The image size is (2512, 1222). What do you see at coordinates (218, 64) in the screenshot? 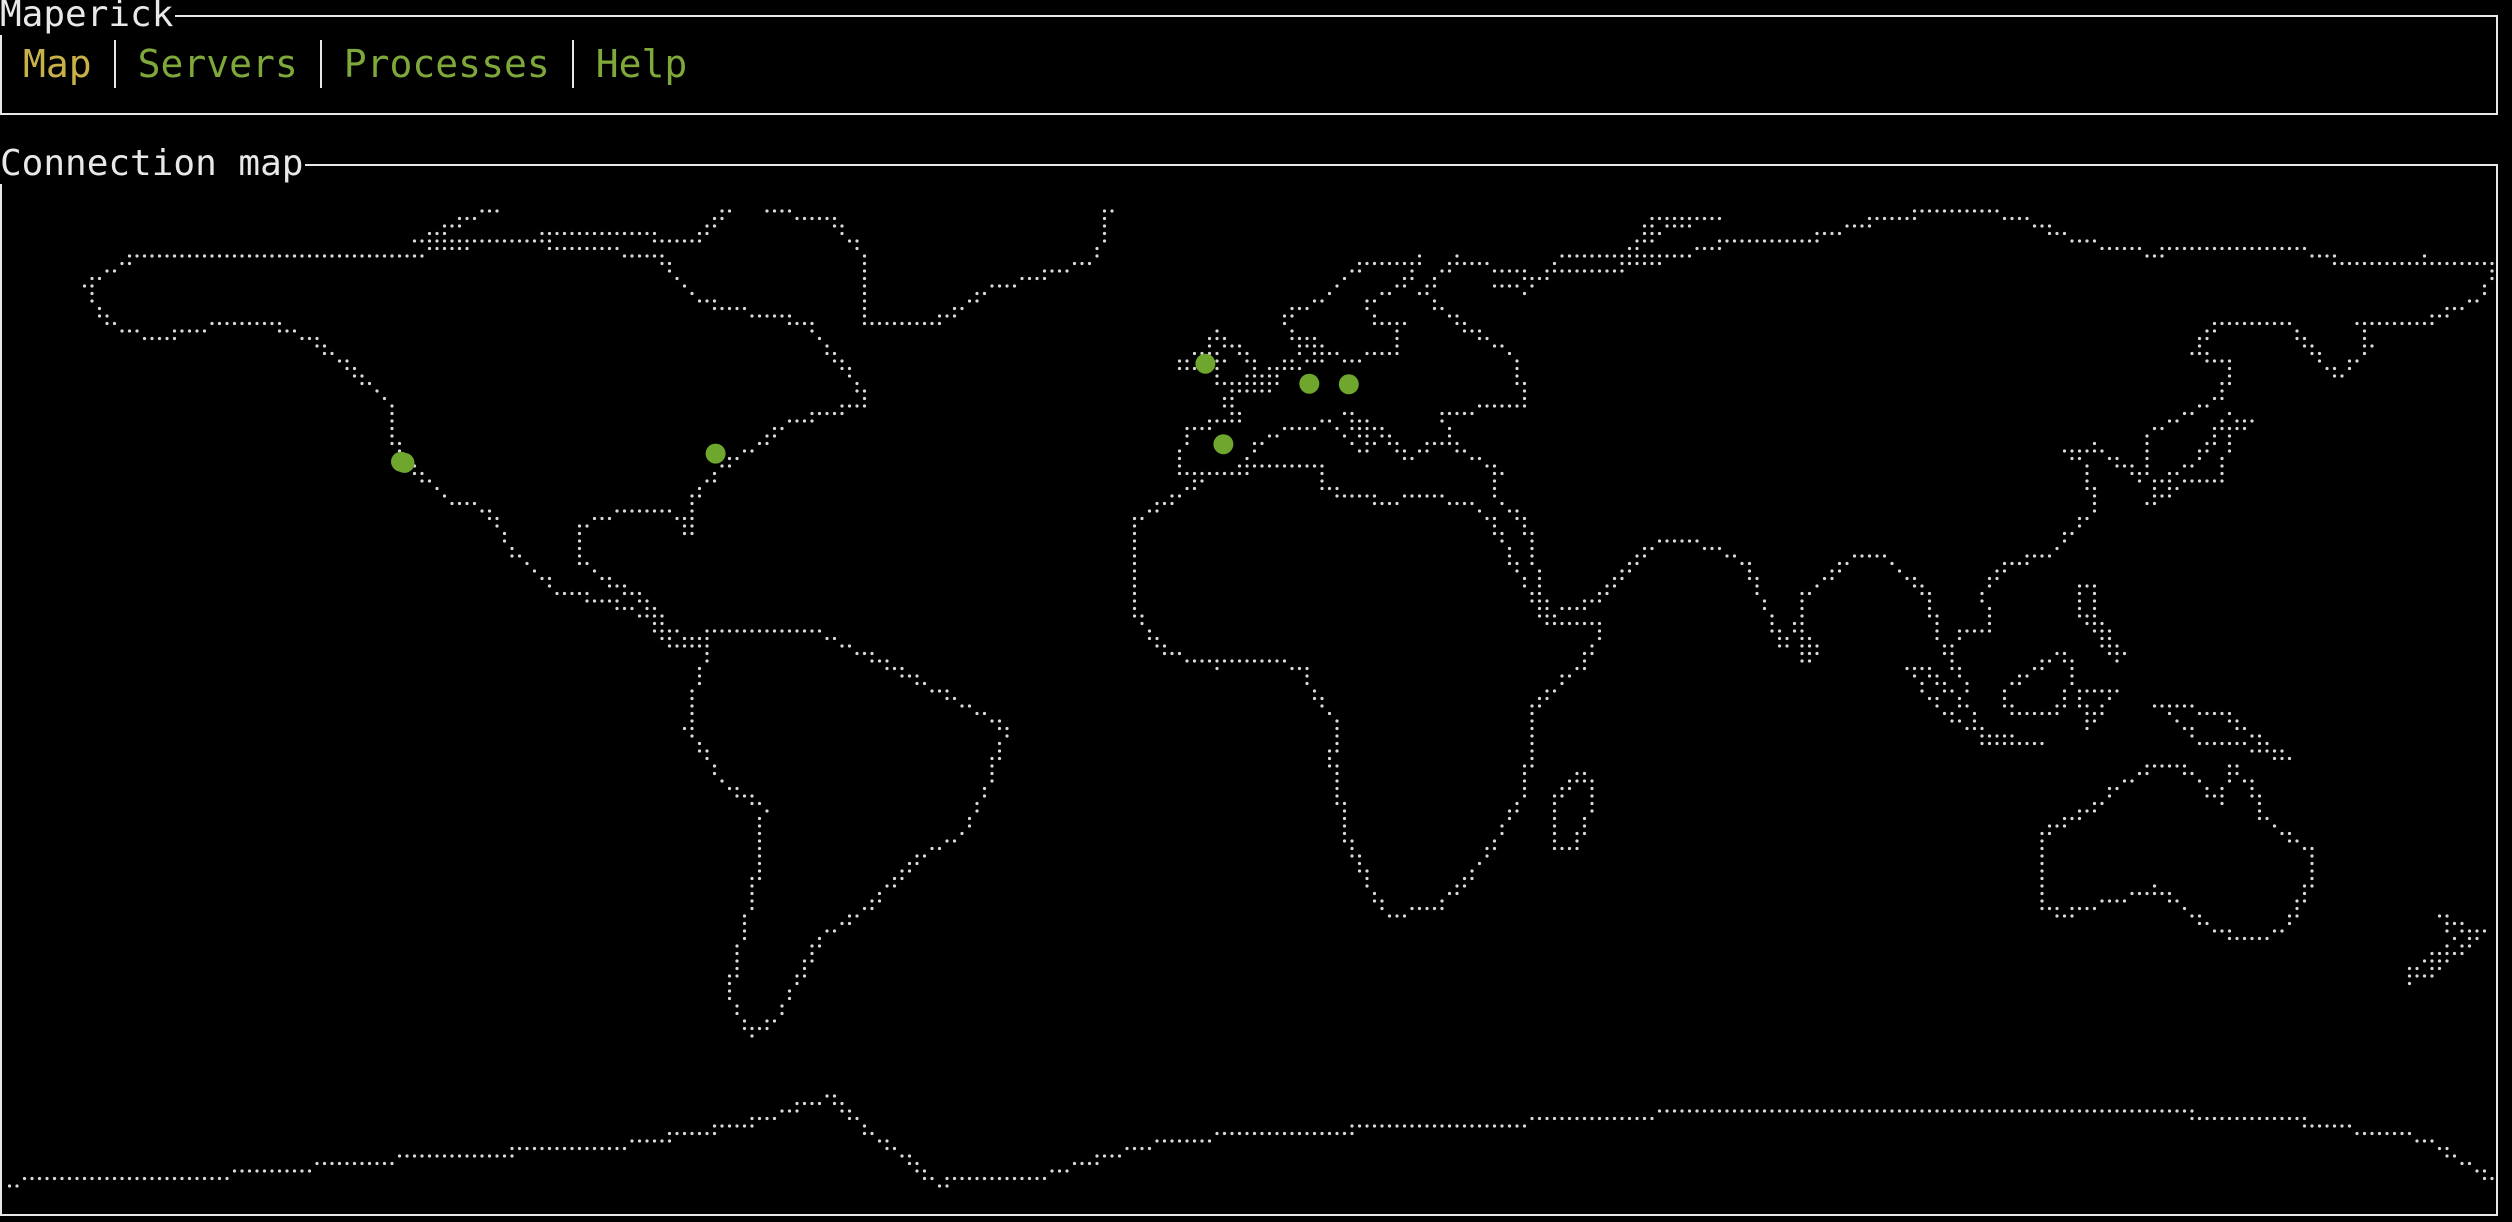
I see `tab-servers: Servers` at bounding box center [218, 64].